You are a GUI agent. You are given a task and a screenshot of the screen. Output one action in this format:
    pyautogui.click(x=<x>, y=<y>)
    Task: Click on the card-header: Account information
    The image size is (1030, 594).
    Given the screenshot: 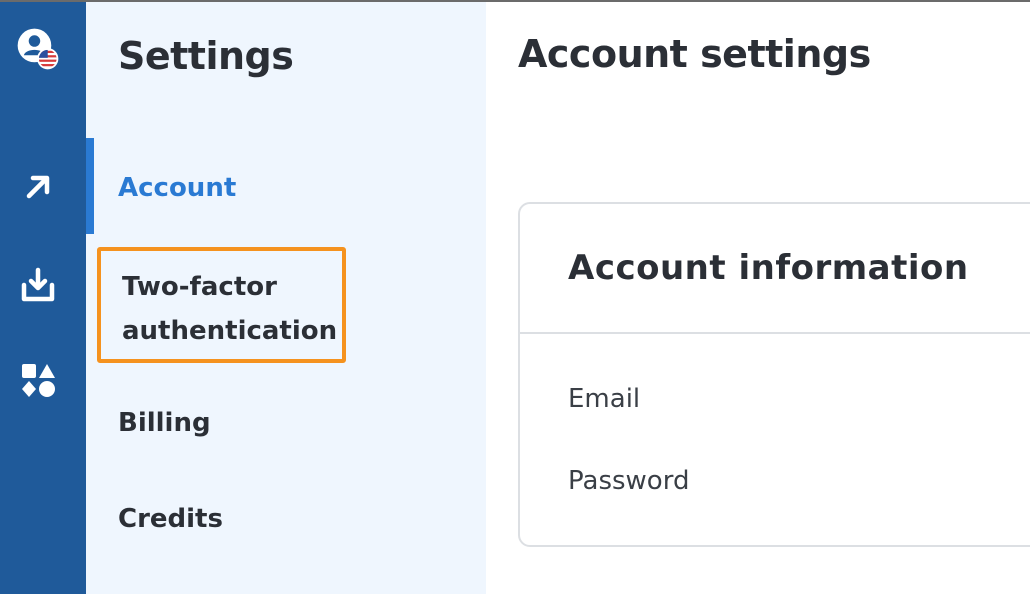 What is the action you would take?
    pyautogui.click(x=775, y=269)
    